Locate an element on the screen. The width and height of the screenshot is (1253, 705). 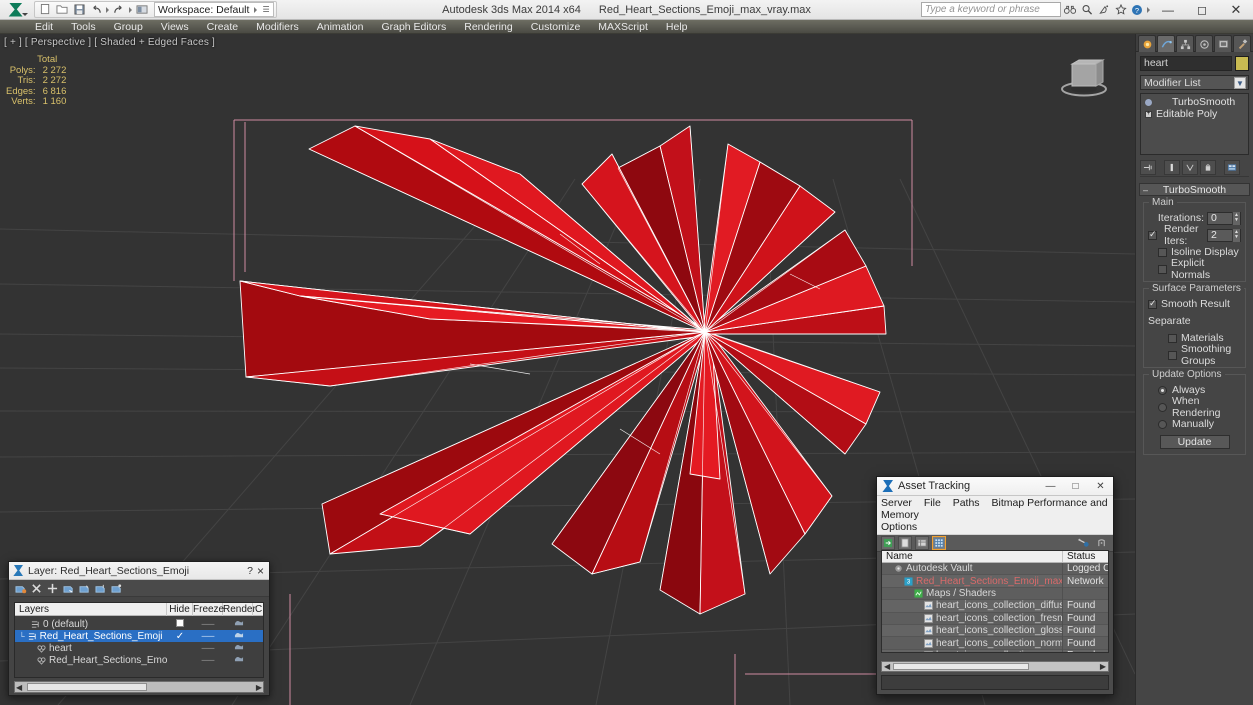
add-selection-icon is located at coordinates (52, 588).